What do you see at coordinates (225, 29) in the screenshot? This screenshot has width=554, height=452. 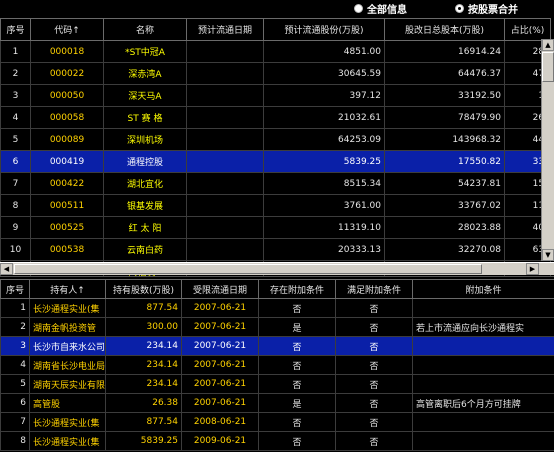 I see `col-header-expected-date: 预计流通日期` at bounding box center [225, 29].